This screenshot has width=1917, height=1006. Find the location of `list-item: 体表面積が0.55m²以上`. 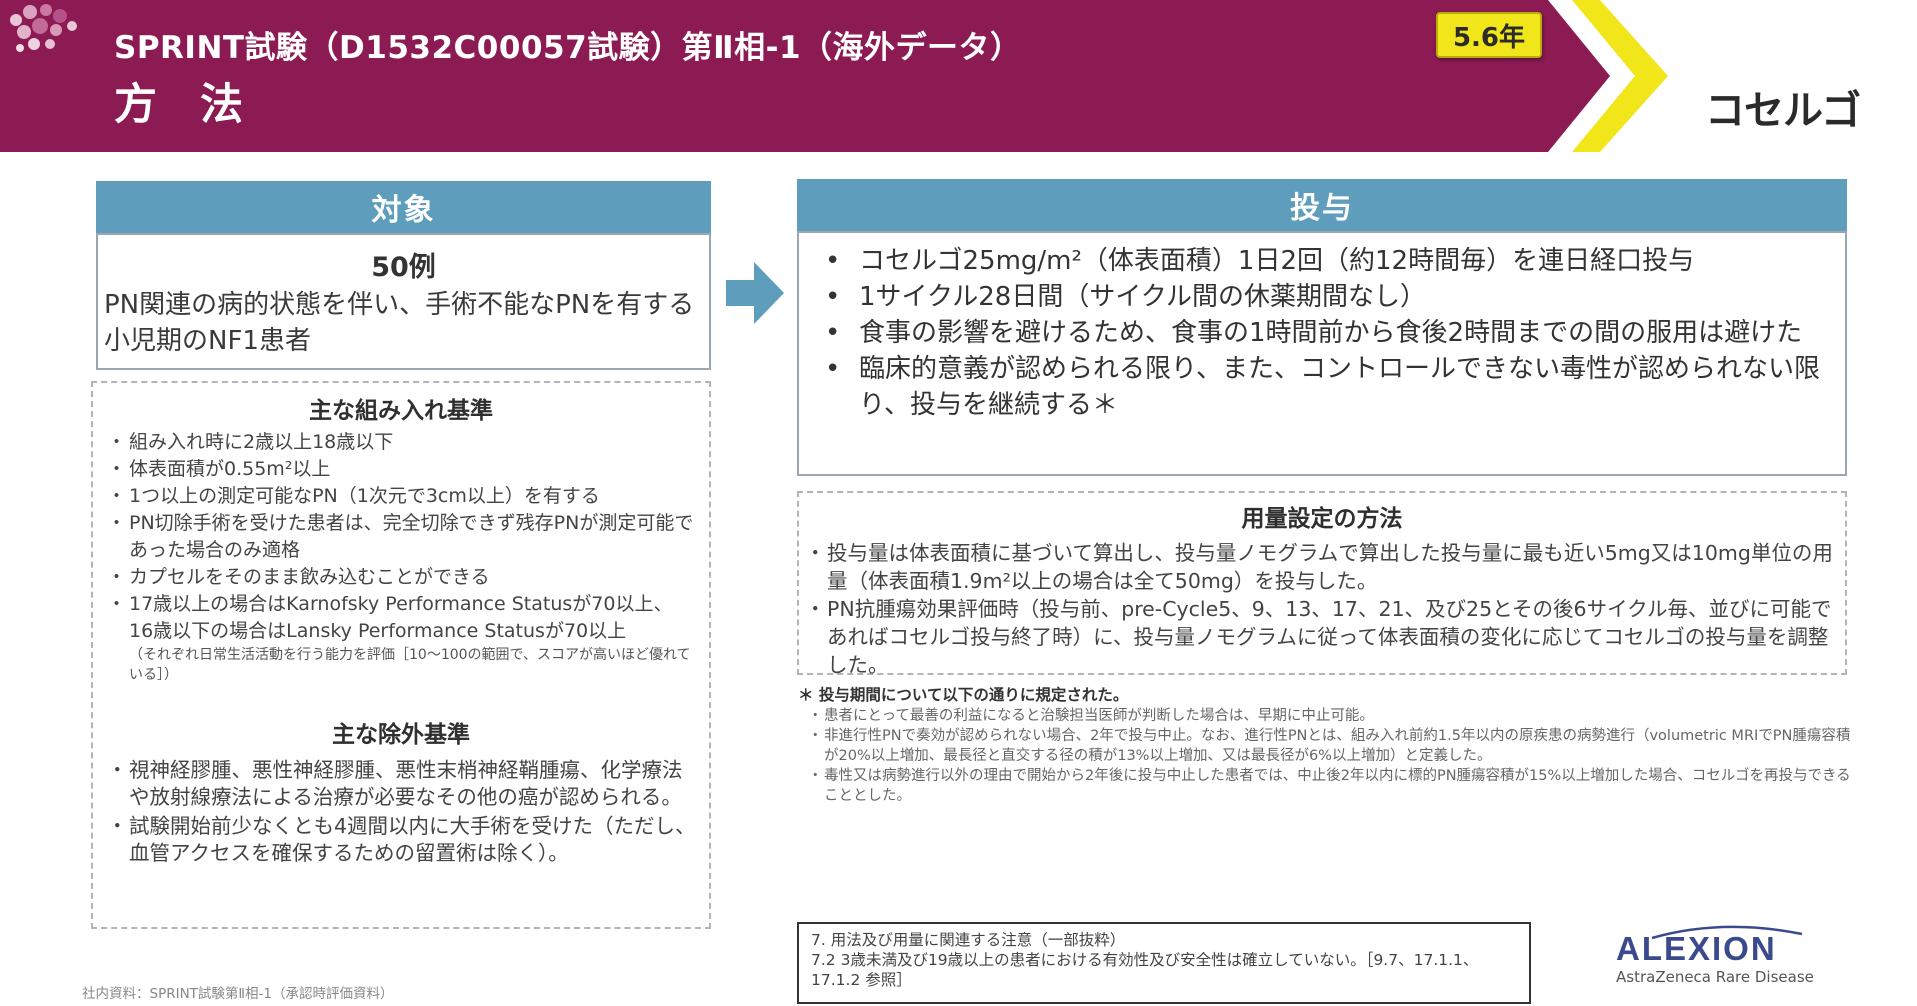

list-item: 体表面積が0.55m²以上 is located at coordinates (401, 469).